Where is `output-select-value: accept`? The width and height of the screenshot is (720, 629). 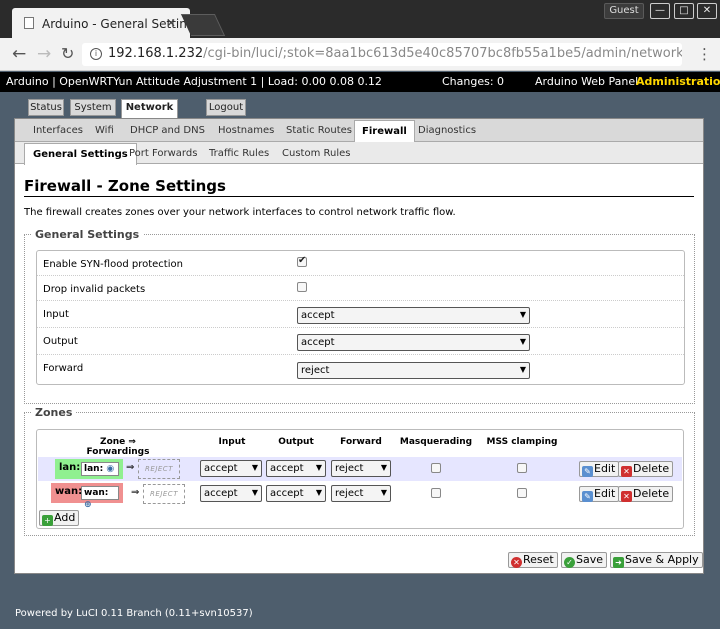 output-select-value: accept is located at coordinates (318, 342).